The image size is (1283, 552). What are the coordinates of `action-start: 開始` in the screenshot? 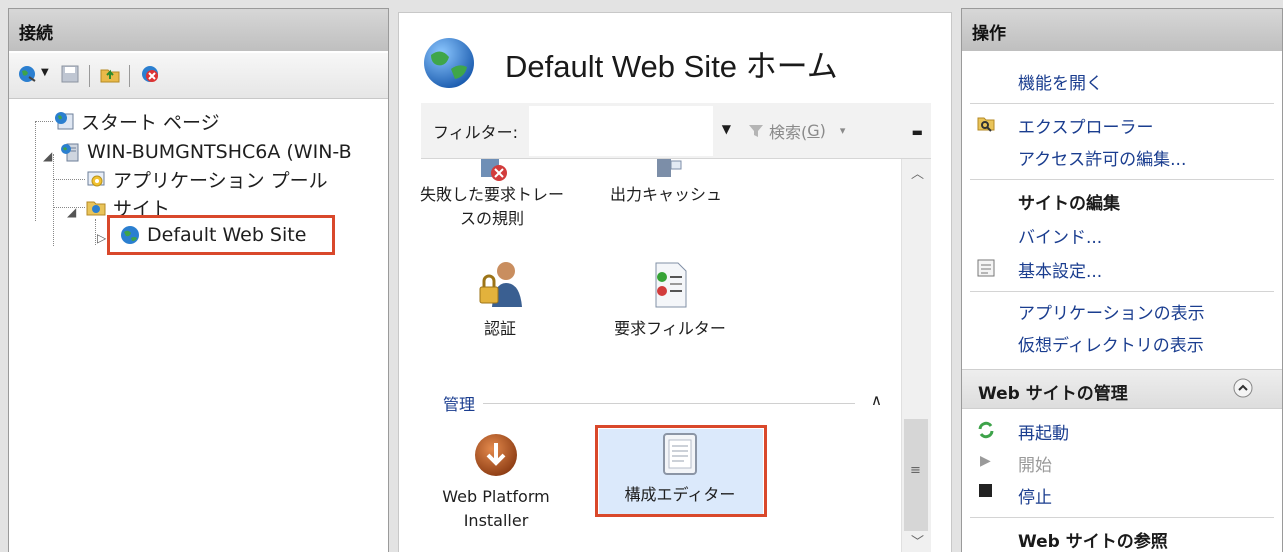 It's located at (1035, 463).